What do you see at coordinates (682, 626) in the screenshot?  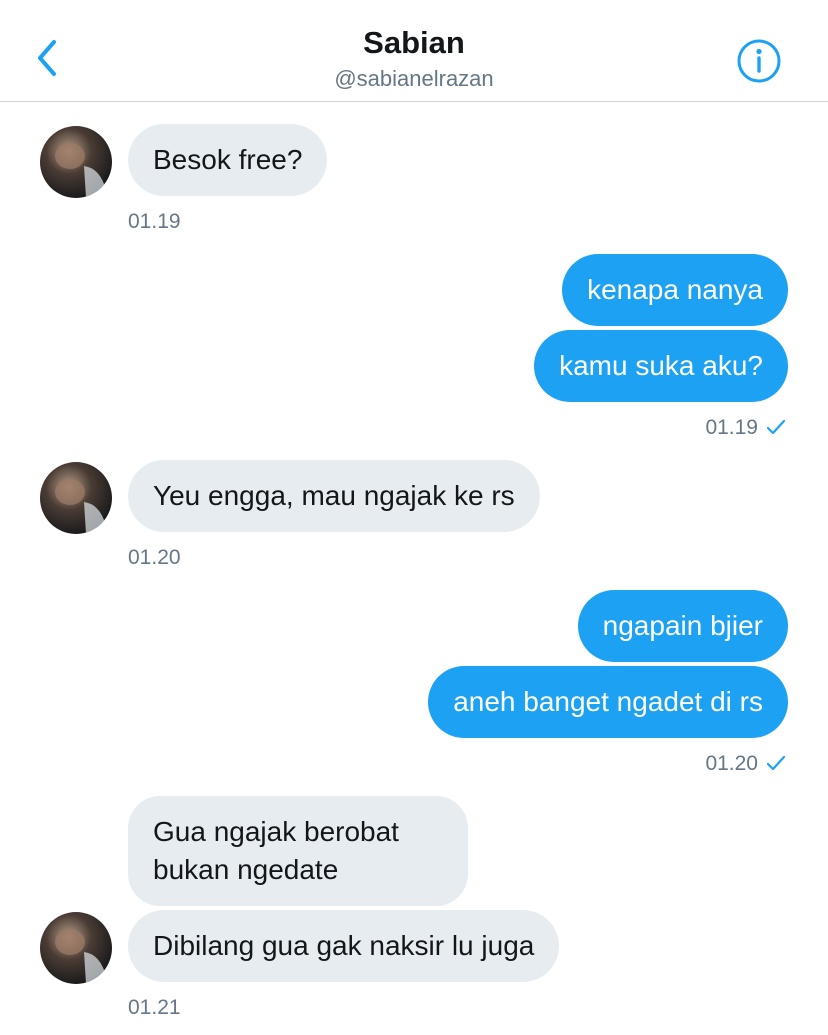 I see `message-bubble-outgoing: ngapain bjier` at bounding box center [682, 626].